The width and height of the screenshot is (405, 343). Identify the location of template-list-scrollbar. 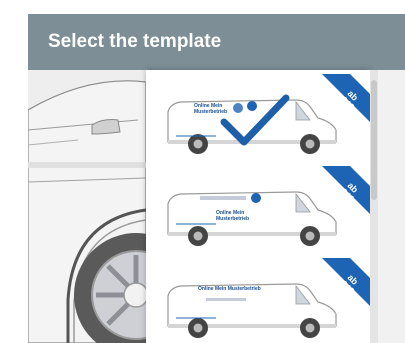
(374, 206).